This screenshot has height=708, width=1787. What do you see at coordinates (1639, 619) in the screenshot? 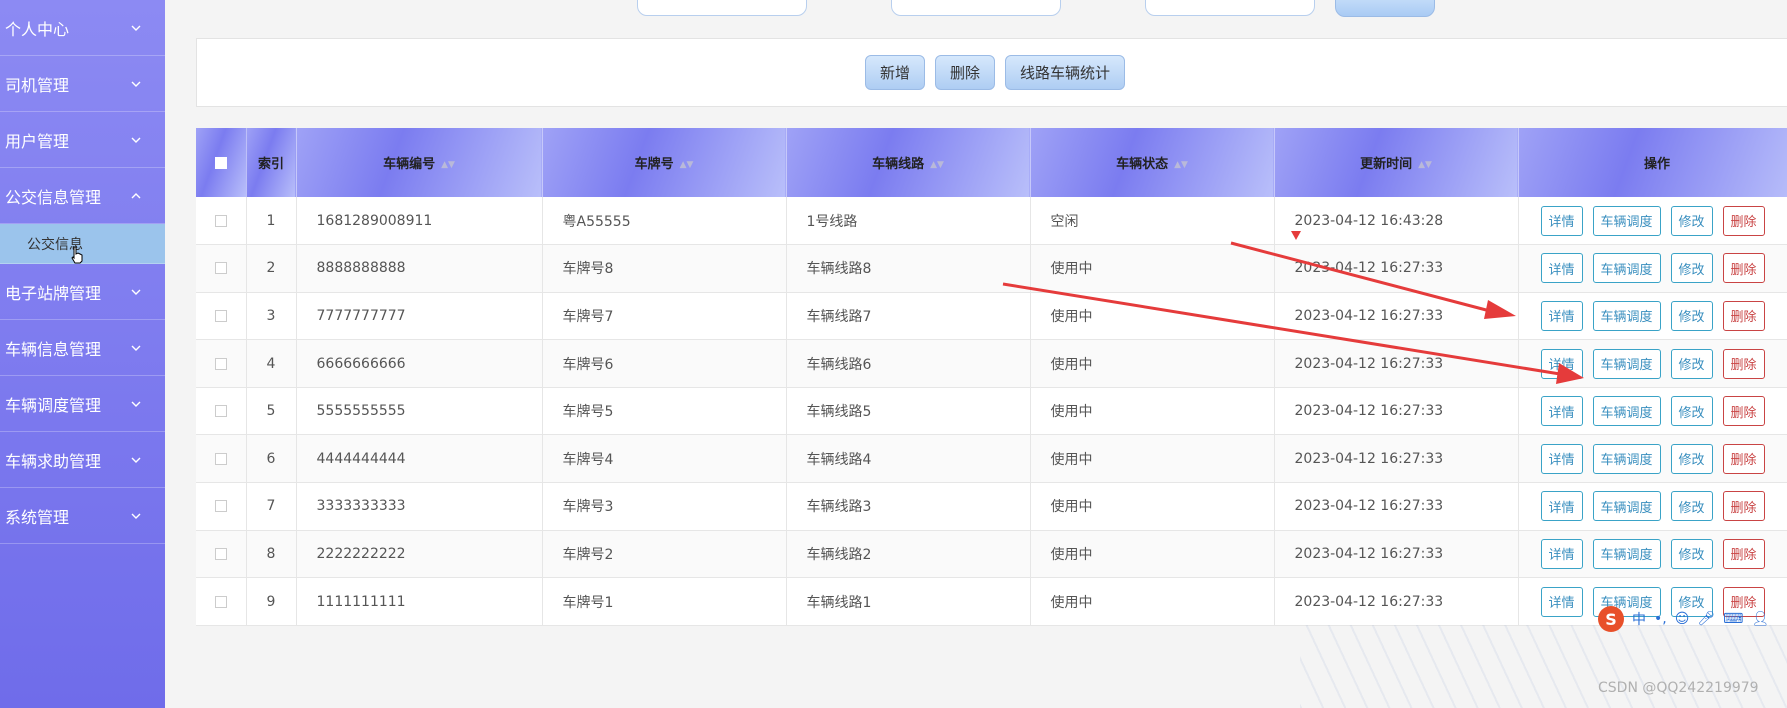
I see `ime-lang: 中` at bounding box center [1639, 619].